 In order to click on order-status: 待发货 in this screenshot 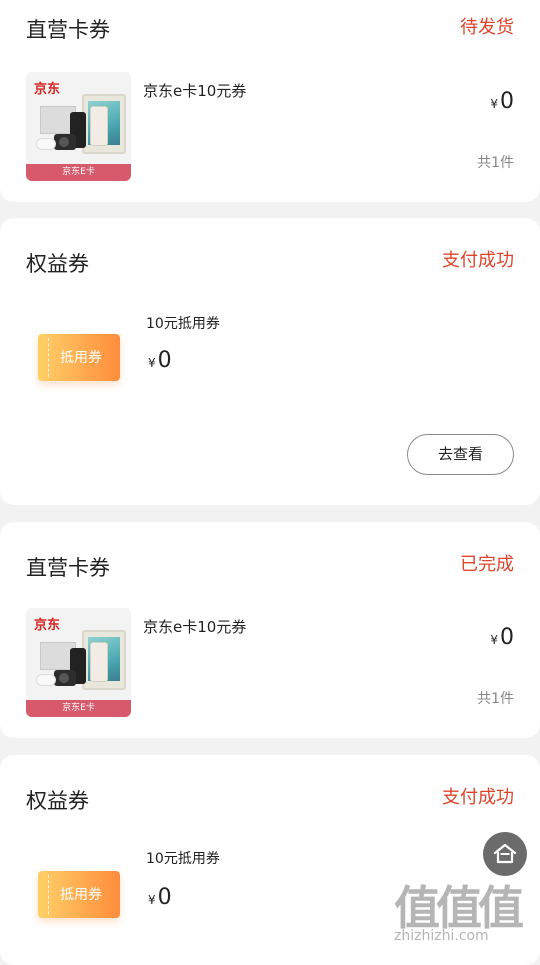, I will do `click(487, 27)`.